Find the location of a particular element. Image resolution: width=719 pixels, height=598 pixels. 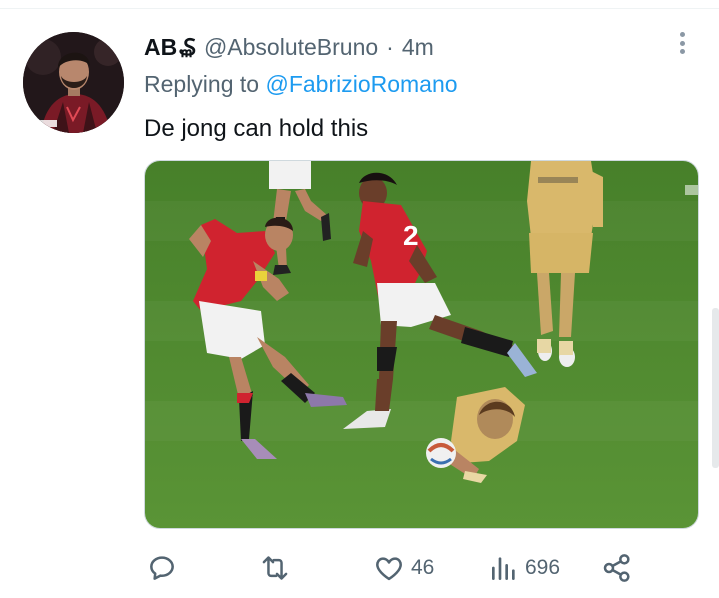

share-button is located at coordinates (617, 568).